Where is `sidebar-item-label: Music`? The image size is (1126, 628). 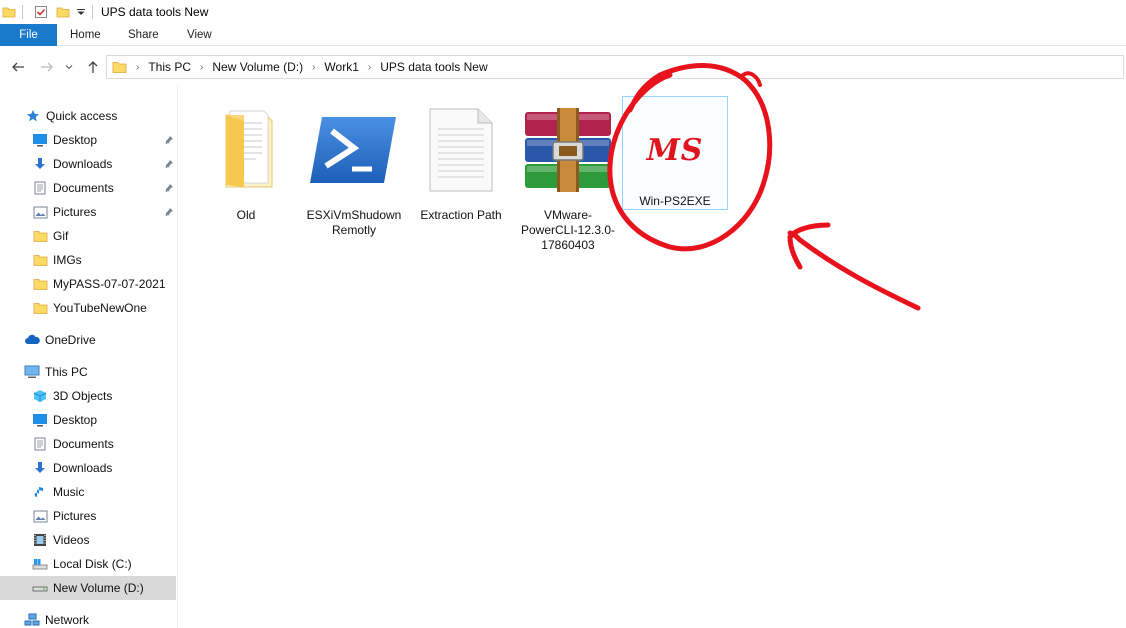
sidebar-item-label: Music is located at coordinates (69, 492).